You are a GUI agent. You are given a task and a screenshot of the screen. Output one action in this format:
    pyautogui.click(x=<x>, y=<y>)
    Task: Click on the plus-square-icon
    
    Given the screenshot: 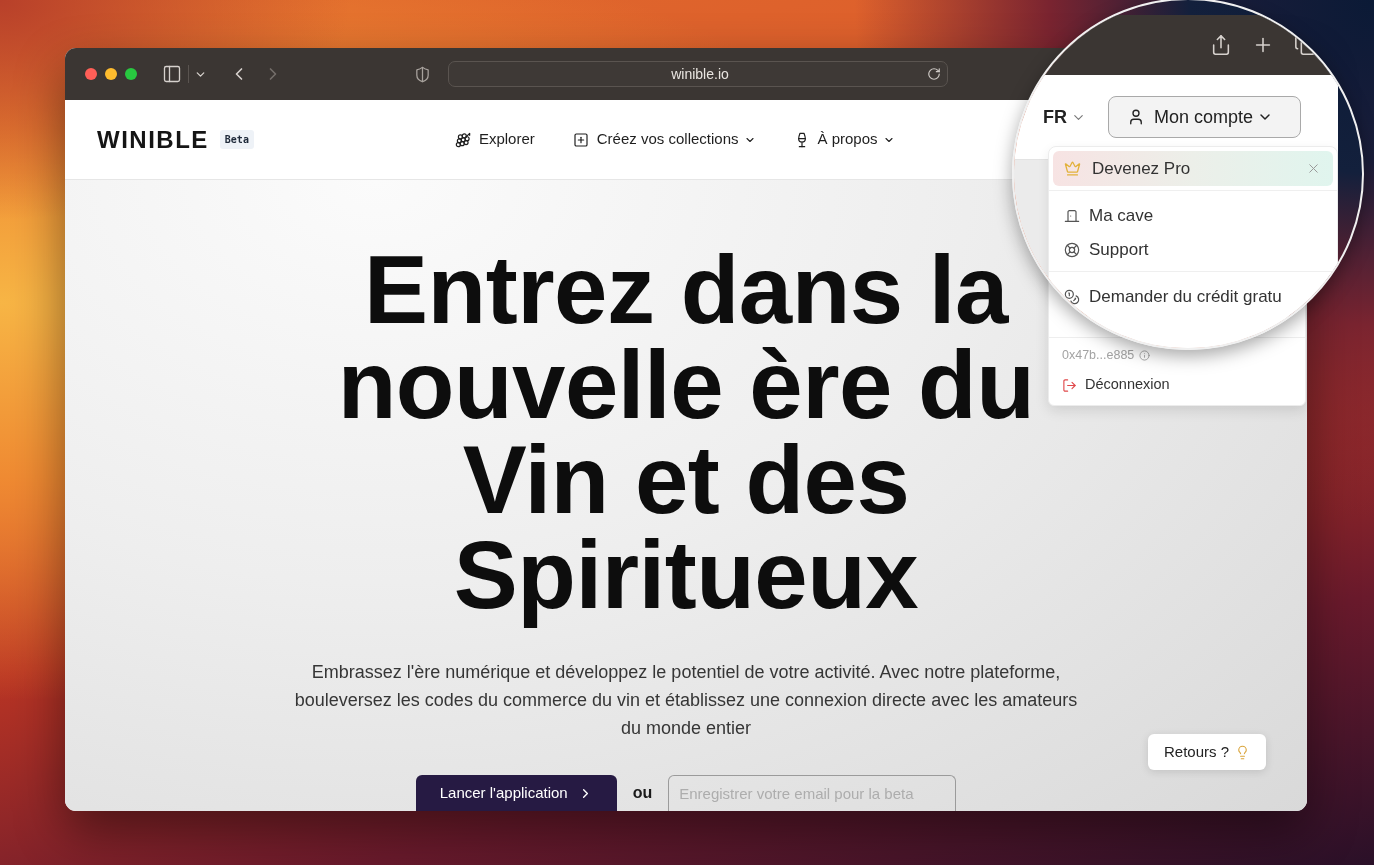 What is the action you would take?
    pyautogui.click(x=580, y=139)
    